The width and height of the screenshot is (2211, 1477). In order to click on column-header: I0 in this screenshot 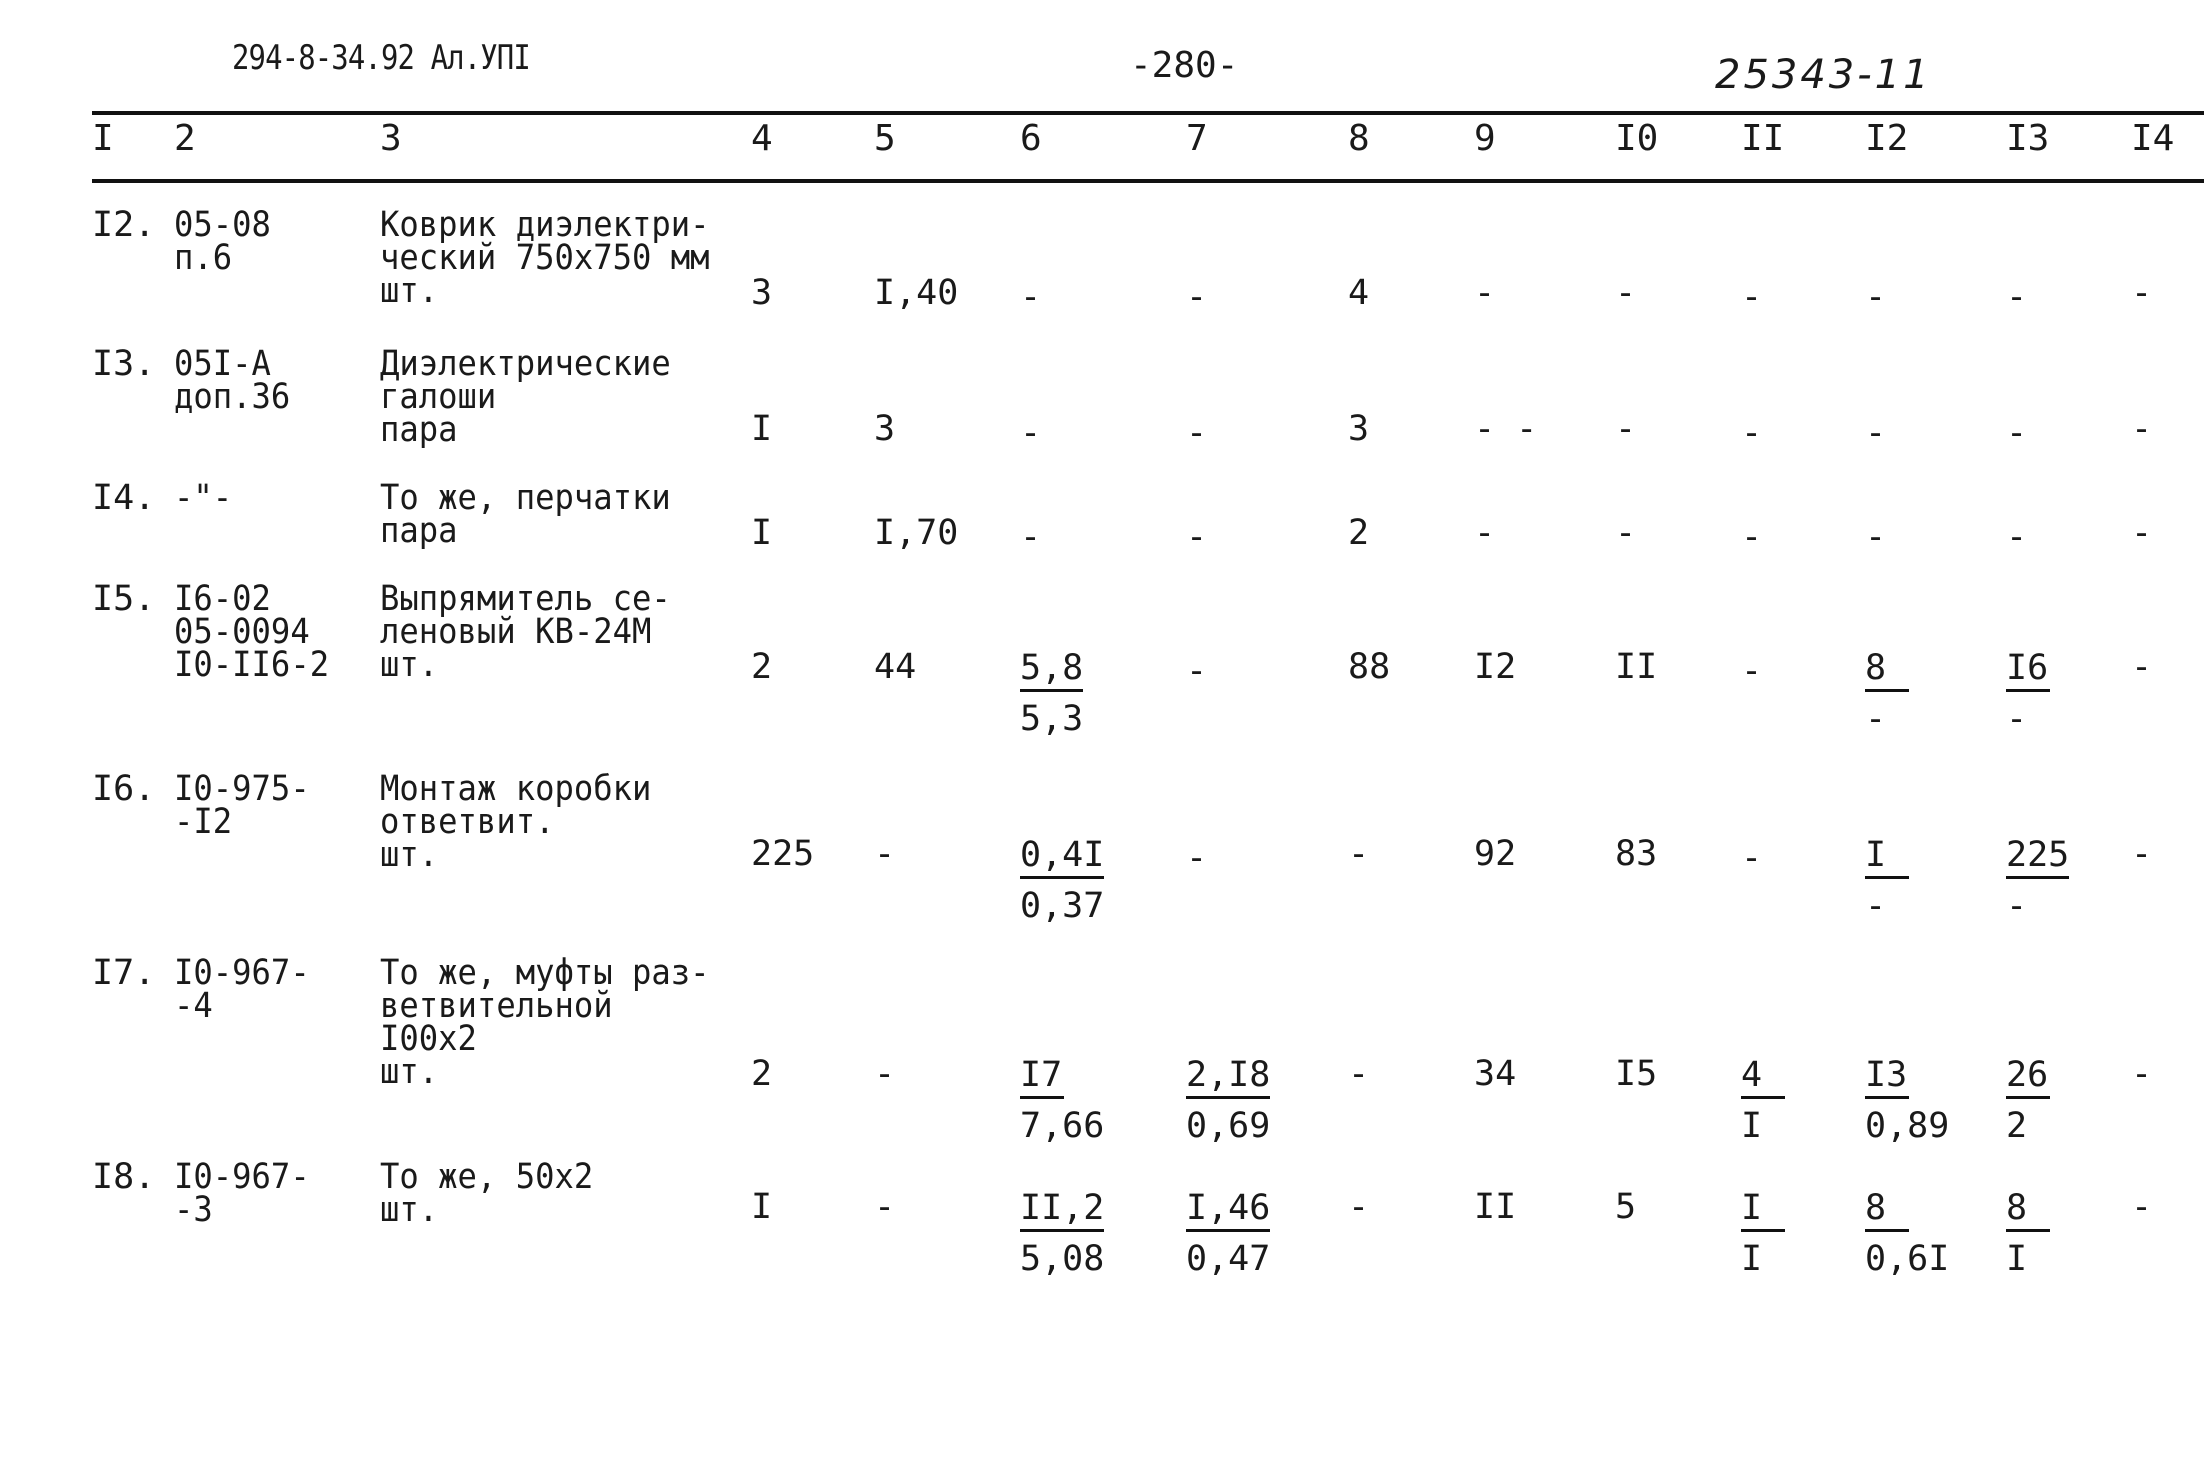, I will do `click(1637, 138)`.